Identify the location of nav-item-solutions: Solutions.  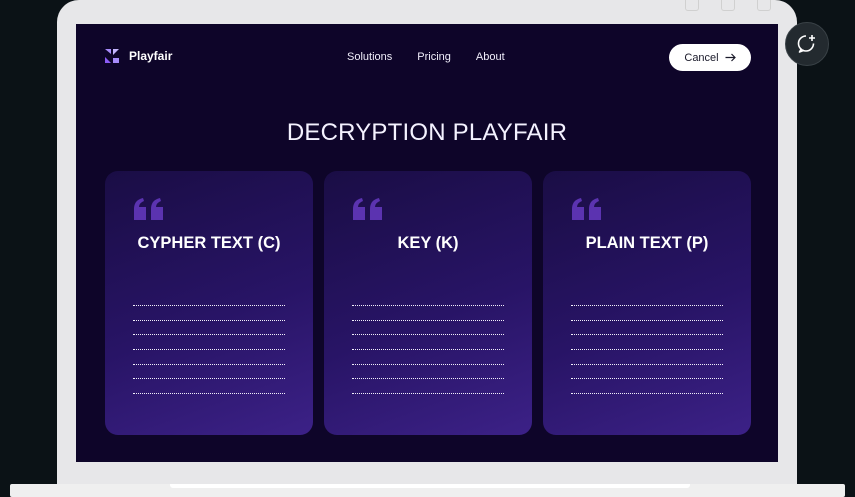
(369, 57).